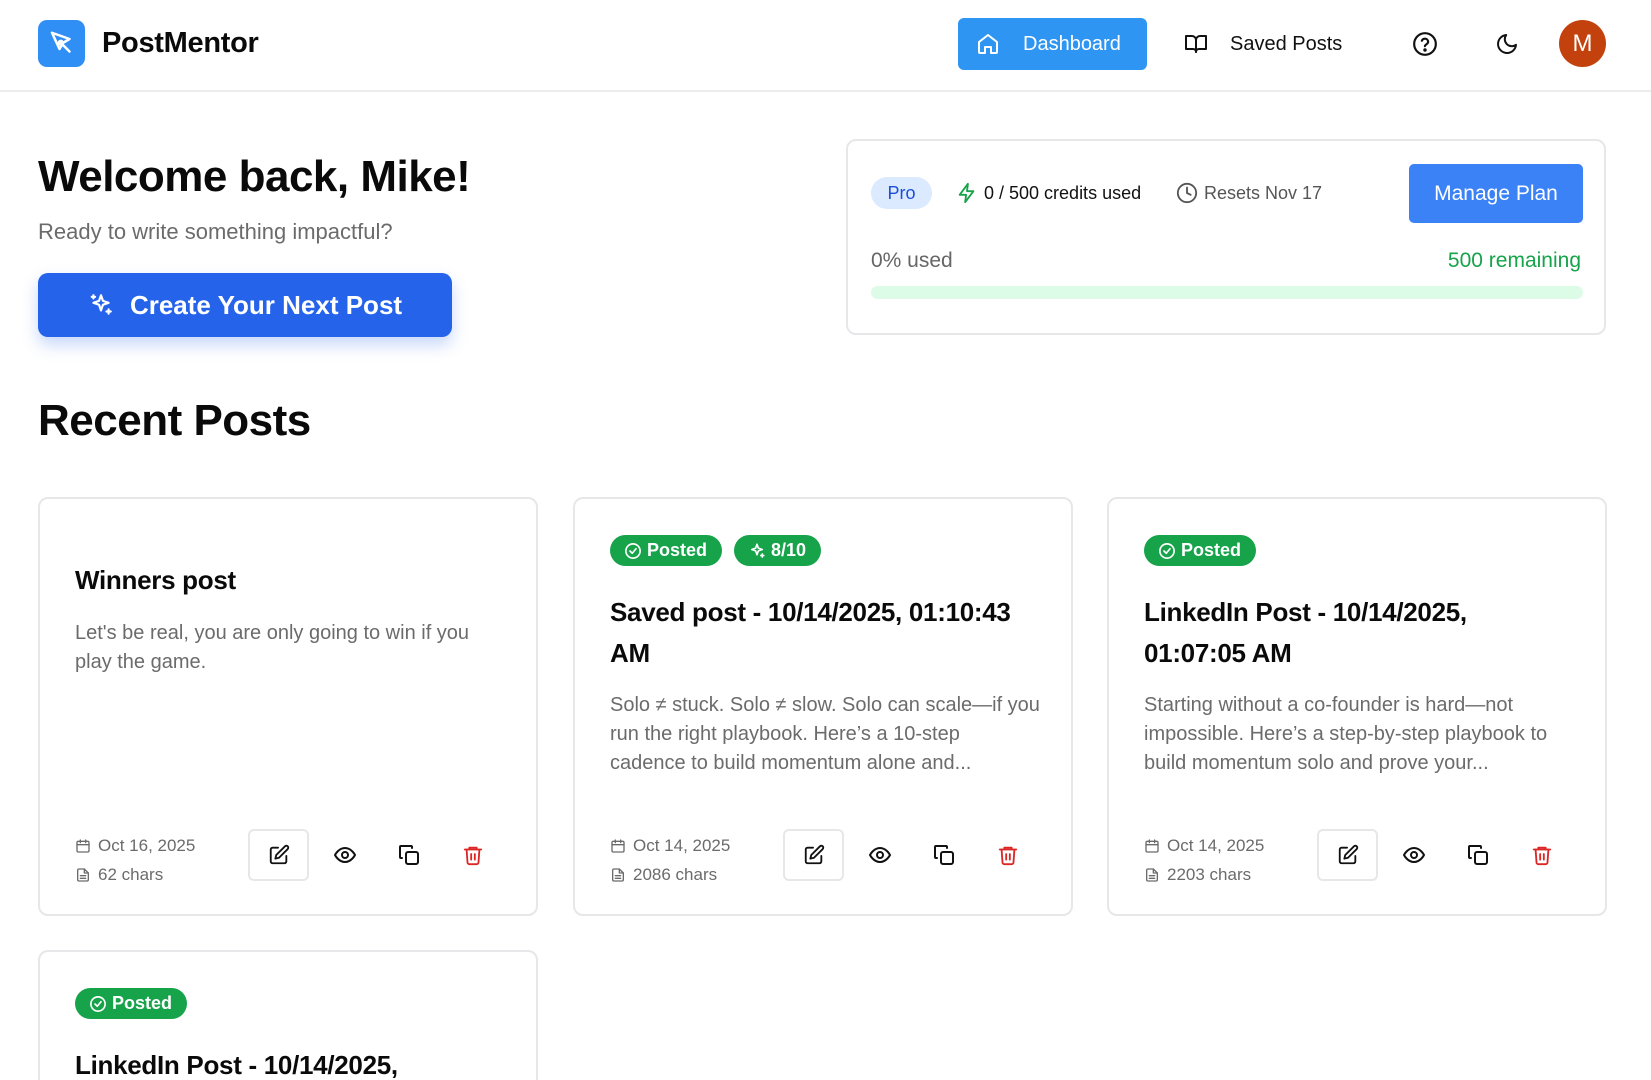 This screenshot has height=1080, width=1651. What do you see at coordinates (1425, 44) in the screenshot?
I see `help-icon` at bounding box center [1425, 44].